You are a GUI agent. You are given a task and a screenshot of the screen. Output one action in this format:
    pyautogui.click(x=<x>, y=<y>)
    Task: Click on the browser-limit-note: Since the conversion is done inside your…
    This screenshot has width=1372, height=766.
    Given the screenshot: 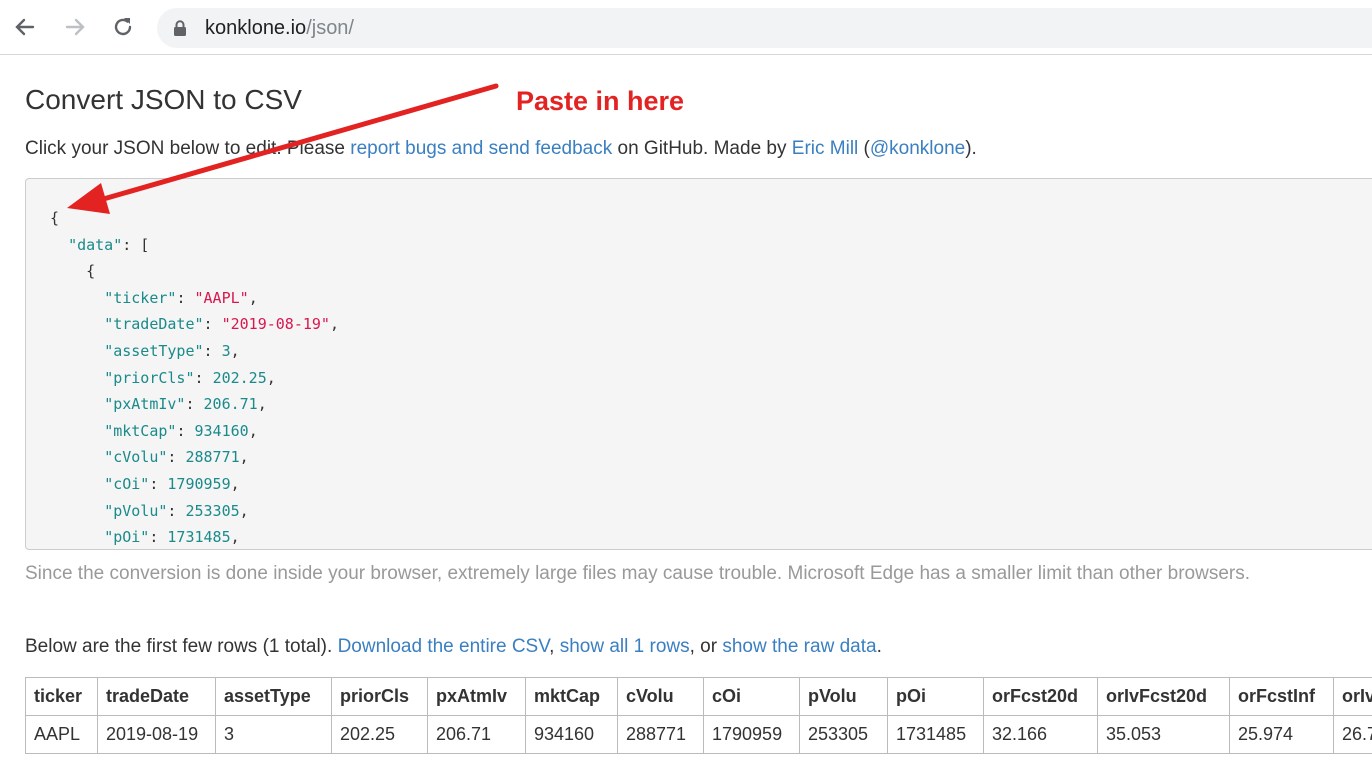 What is the action you would take?
    pyautogui.click(x=637, y=573)
    